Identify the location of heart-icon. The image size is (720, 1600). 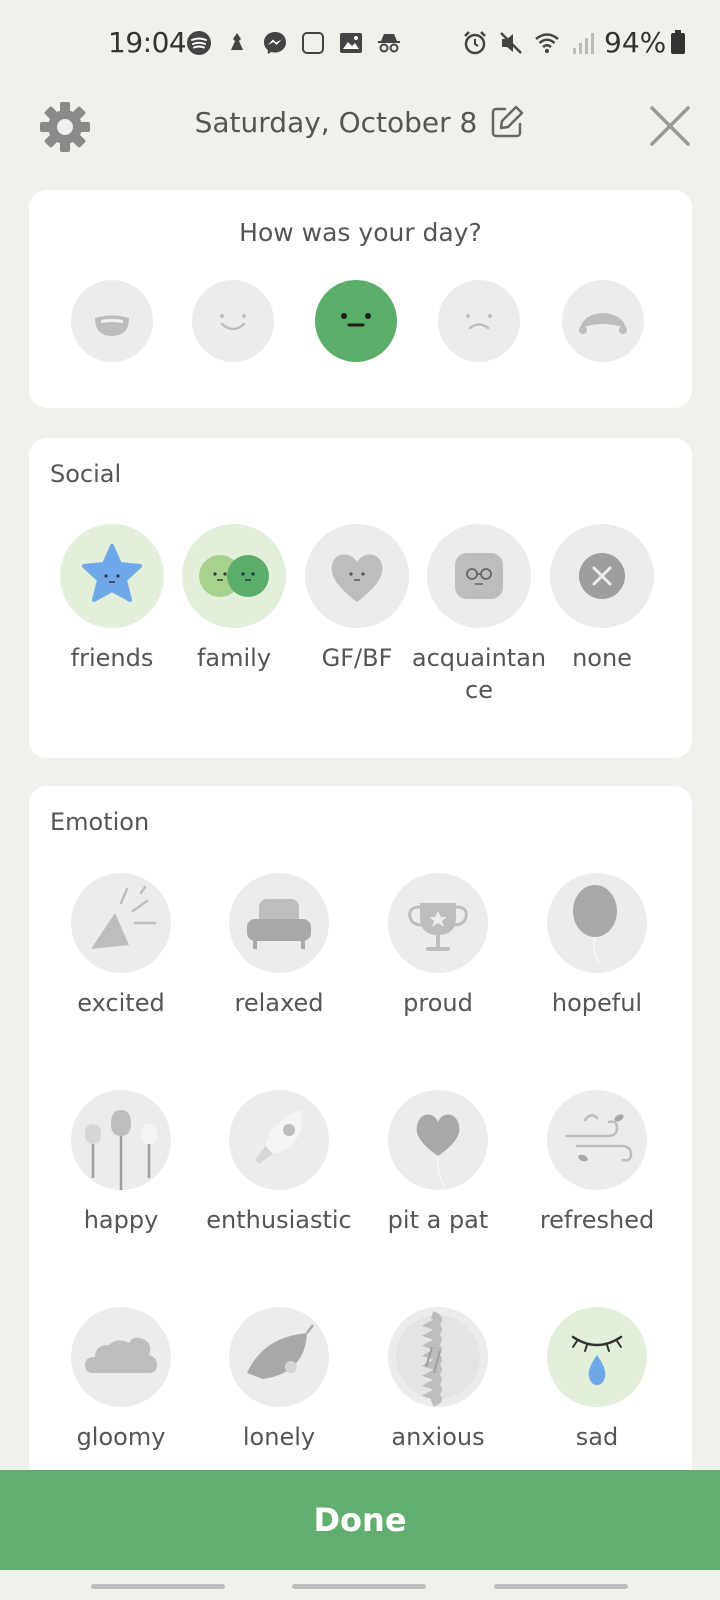
(357, 578).